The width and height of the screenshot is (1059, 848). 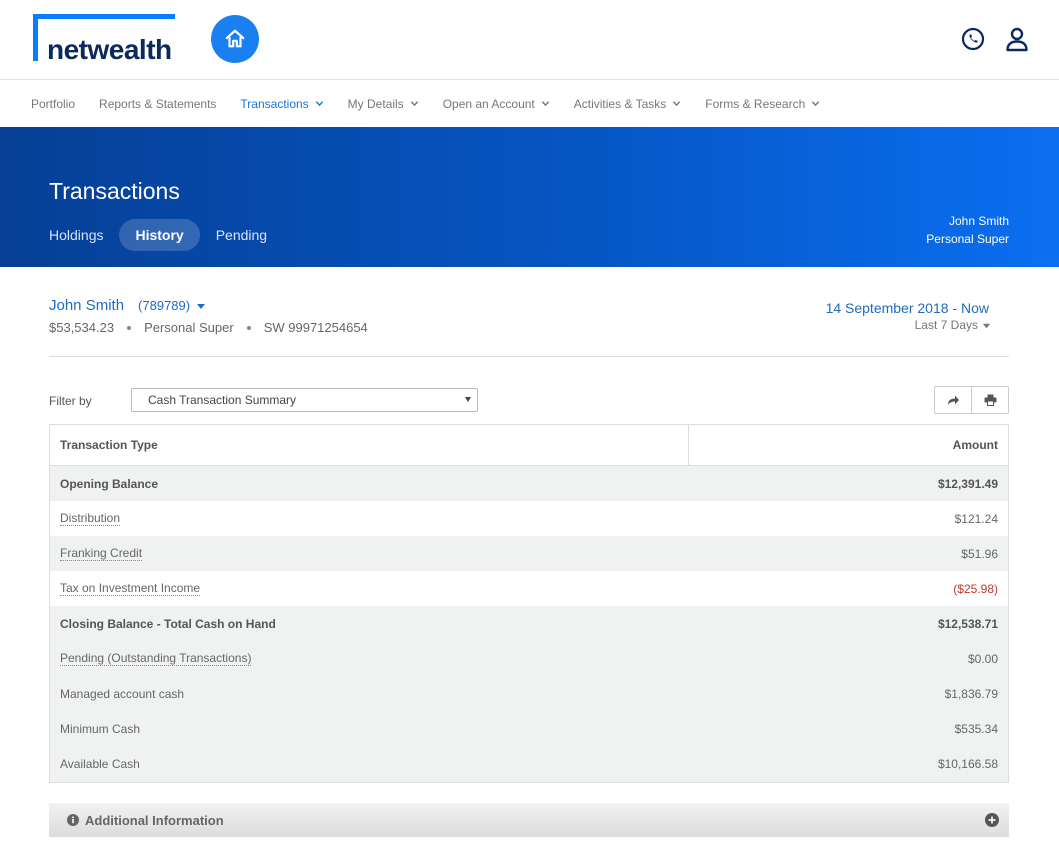 I want to click on nav-item-open-an-account: Open an Account, so click(x=496, y=104).